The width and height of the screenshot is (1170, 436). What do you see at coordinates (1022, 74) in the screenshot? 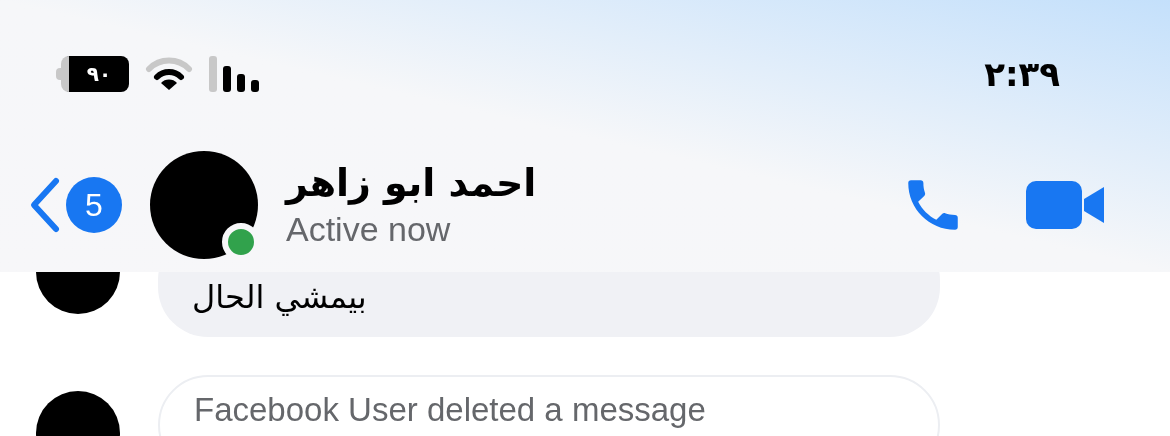
I see `clock-time: ٢:٣٩` at bounding box center [1022, 74].